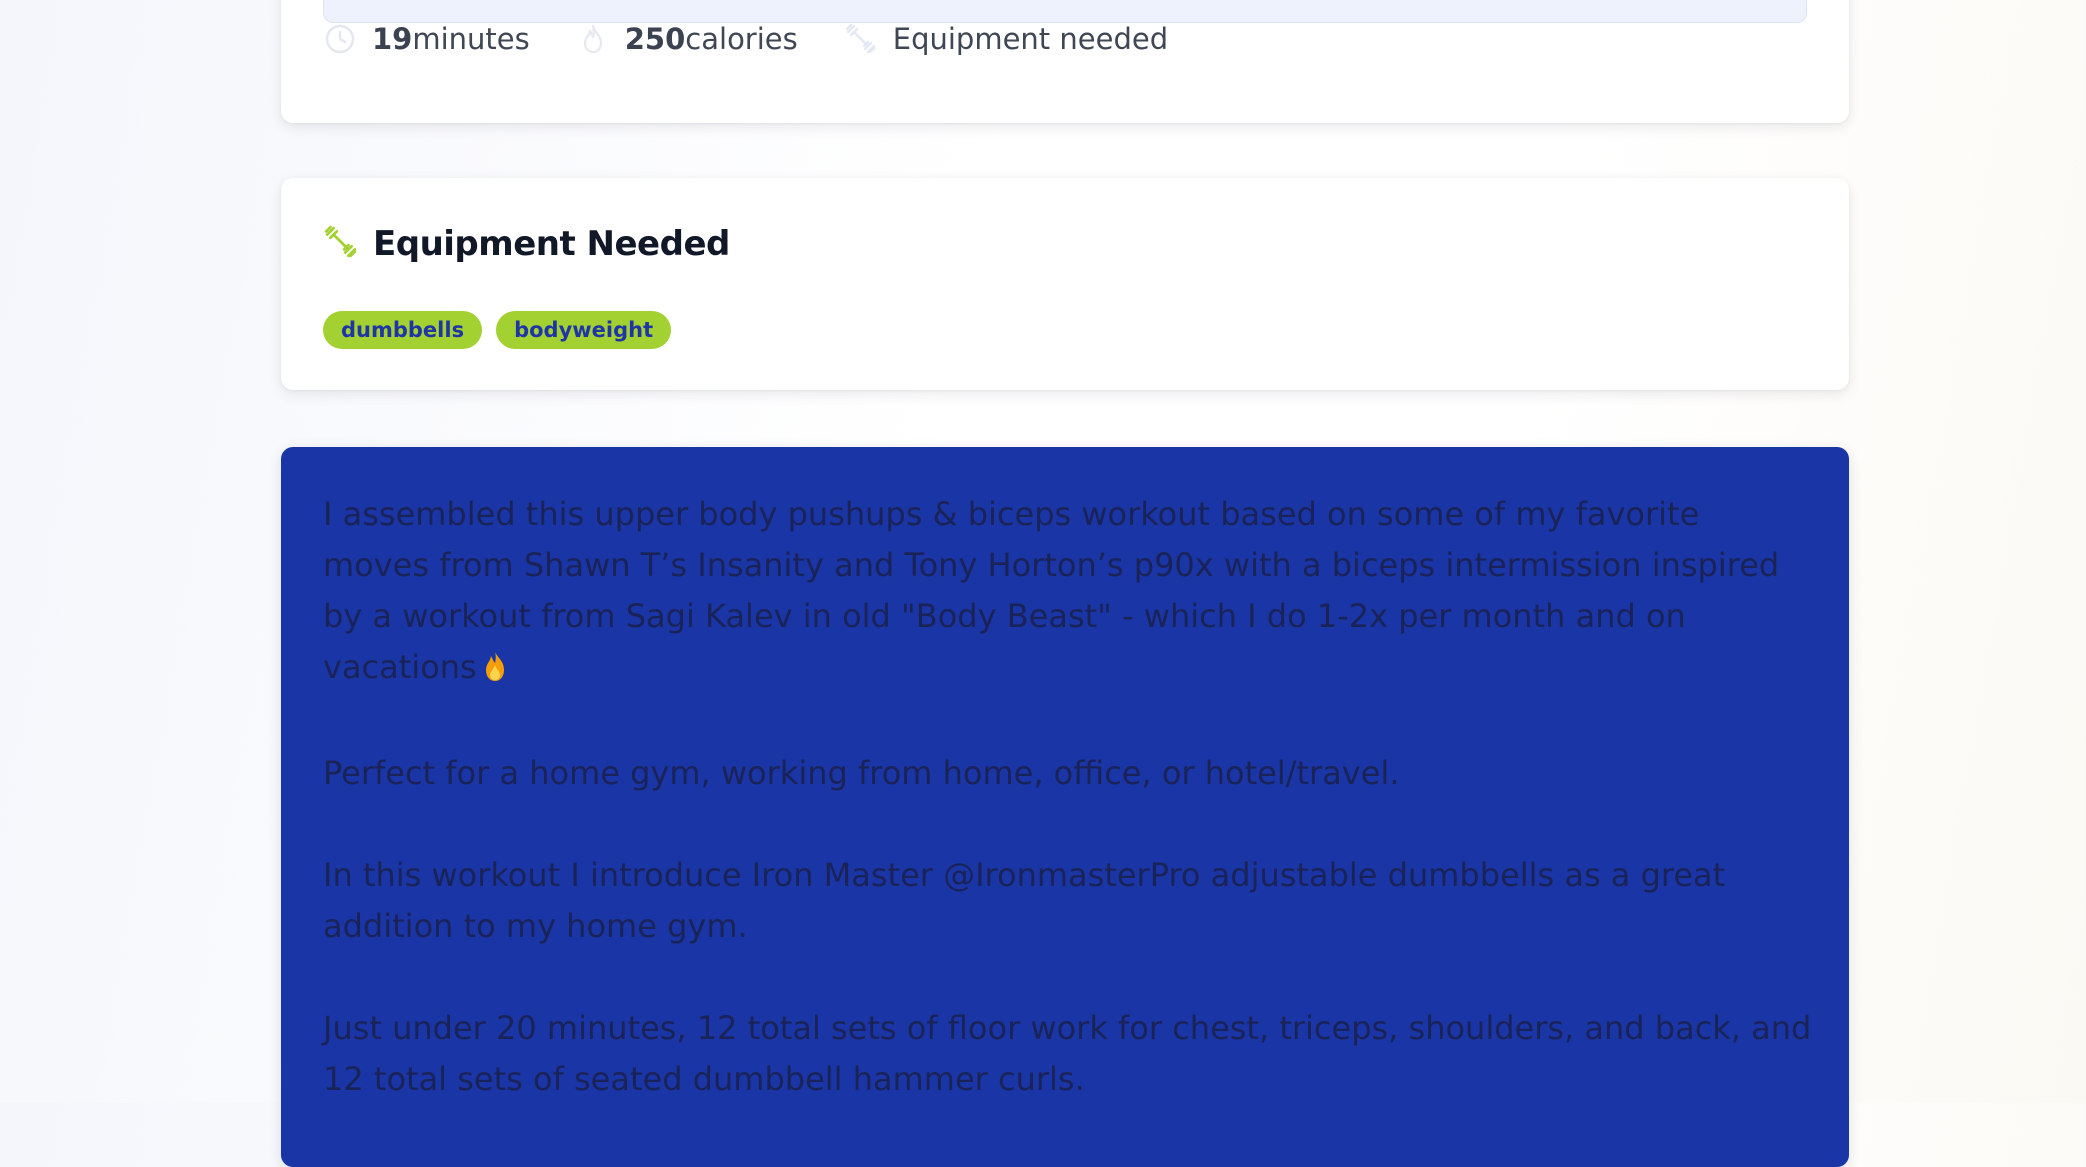 The height and width of the screenshot is (1167, 2086). What do you see at coordinates (584, 330) in the screenshot?
I see `tag-bodyweight: bodyweight` at bounding box center [584, 330].